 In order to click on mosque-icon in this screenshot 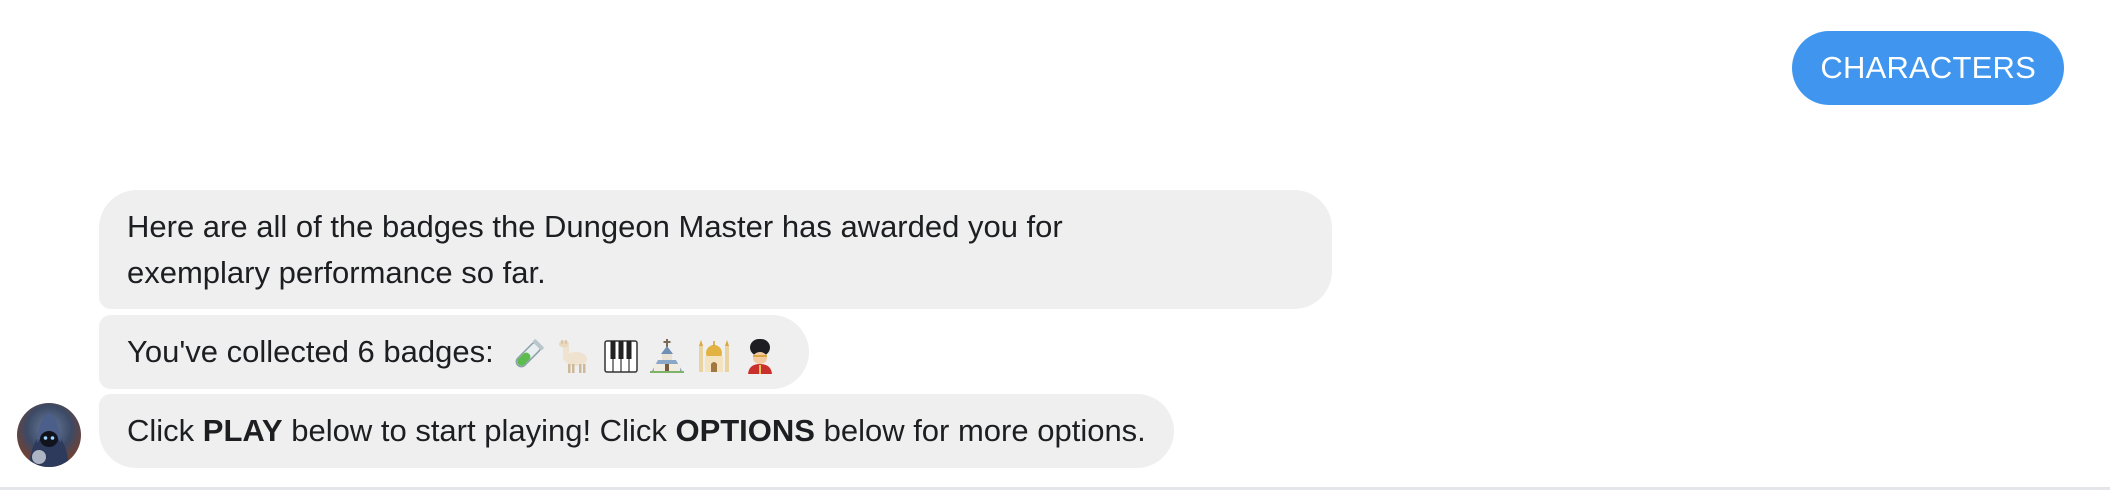, I will do `click(713, 355)`.